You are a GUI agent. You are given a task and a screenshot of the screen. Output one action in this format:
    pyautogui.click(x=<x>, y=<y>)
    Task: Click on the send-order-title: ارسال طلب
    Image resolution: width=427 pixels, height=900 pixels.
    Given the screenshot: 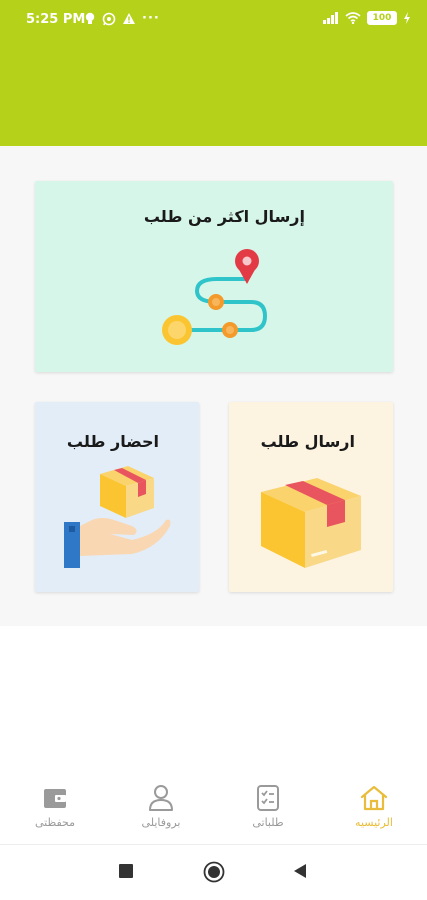 What is the action you would take?
    pyautogui.click(x=307, y=441)
    